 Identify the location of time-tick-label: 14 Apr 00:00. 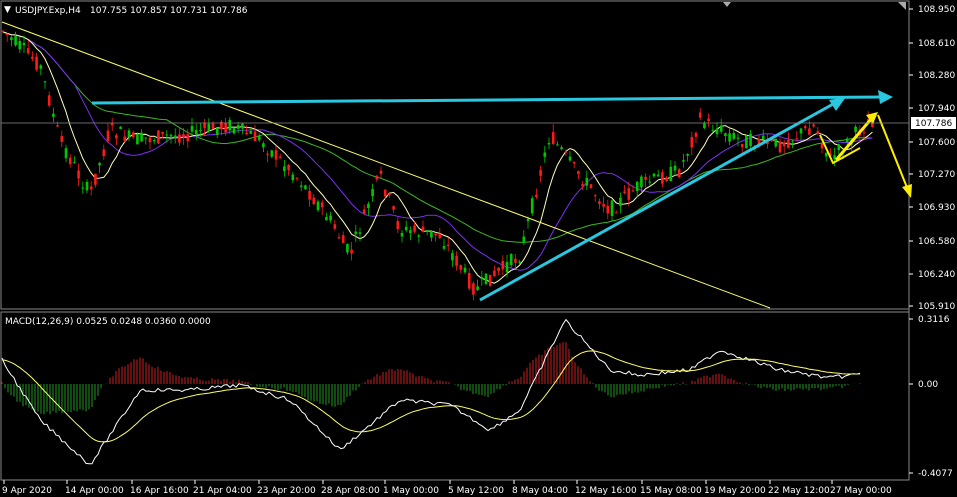
(94, 491).